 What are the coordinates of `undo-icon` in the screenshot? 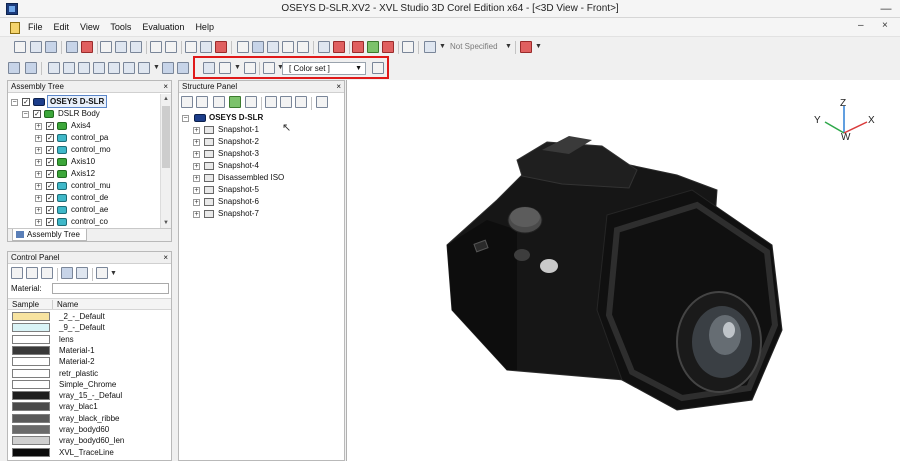 It's located at (156, 47).